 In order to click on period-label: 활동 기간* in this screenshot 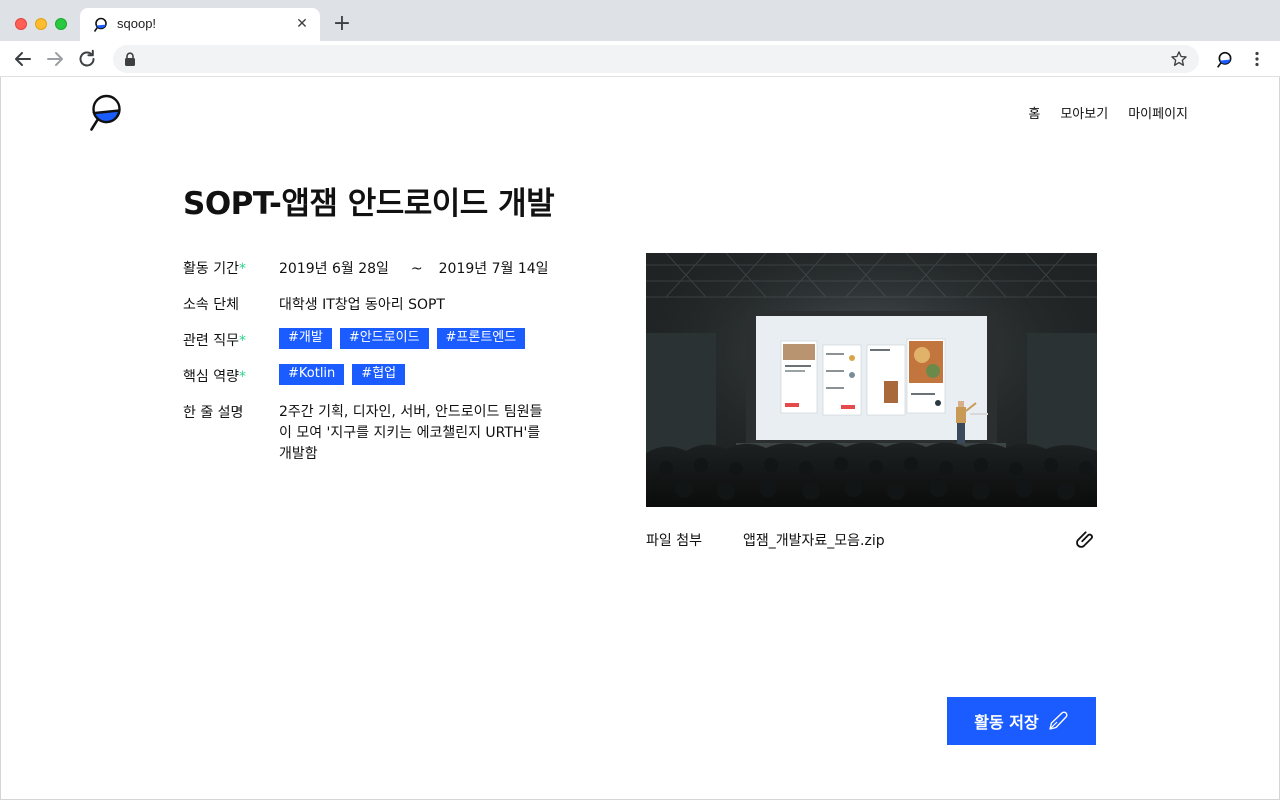, I will do `click(214, 269)`.